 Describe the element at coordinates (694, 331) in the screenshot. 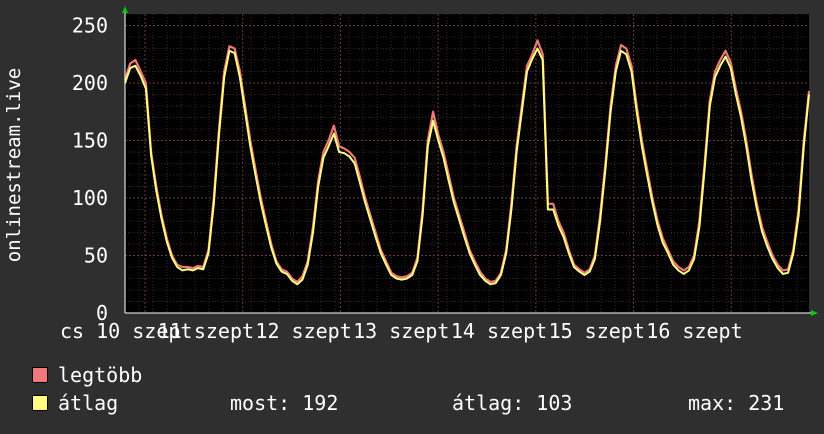

I see `x-tick-label: 16 szept` at that location.